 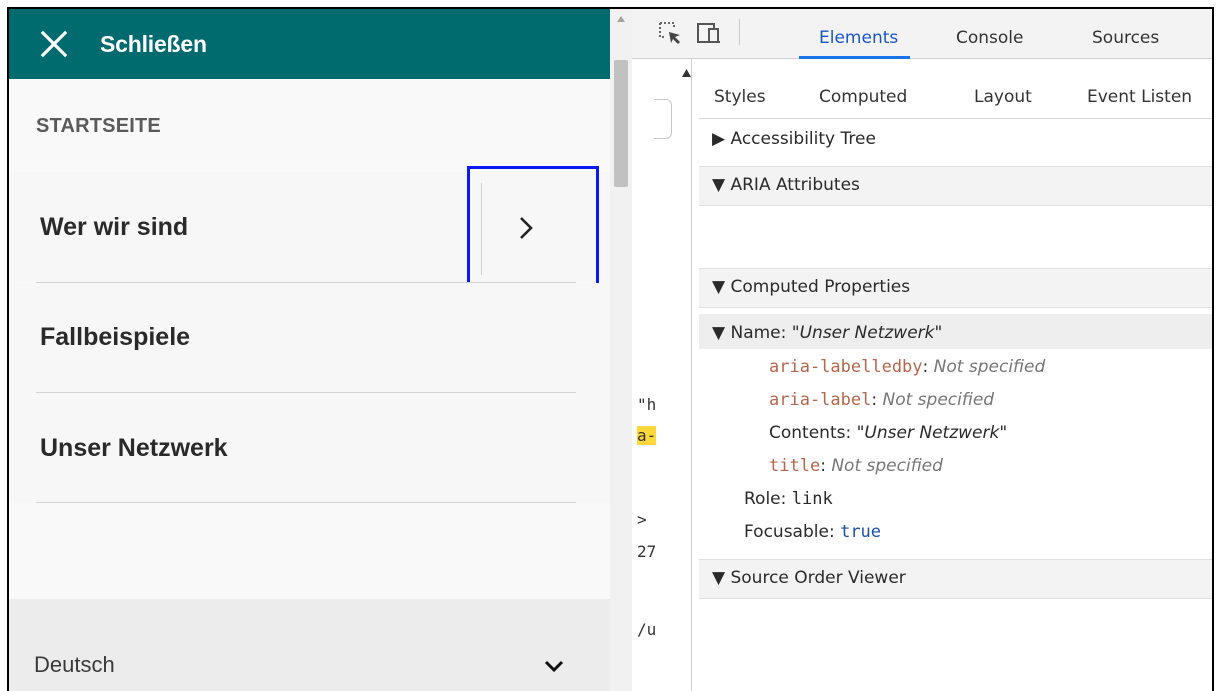 I want to click on filter-field, so click(x=663, y=119).